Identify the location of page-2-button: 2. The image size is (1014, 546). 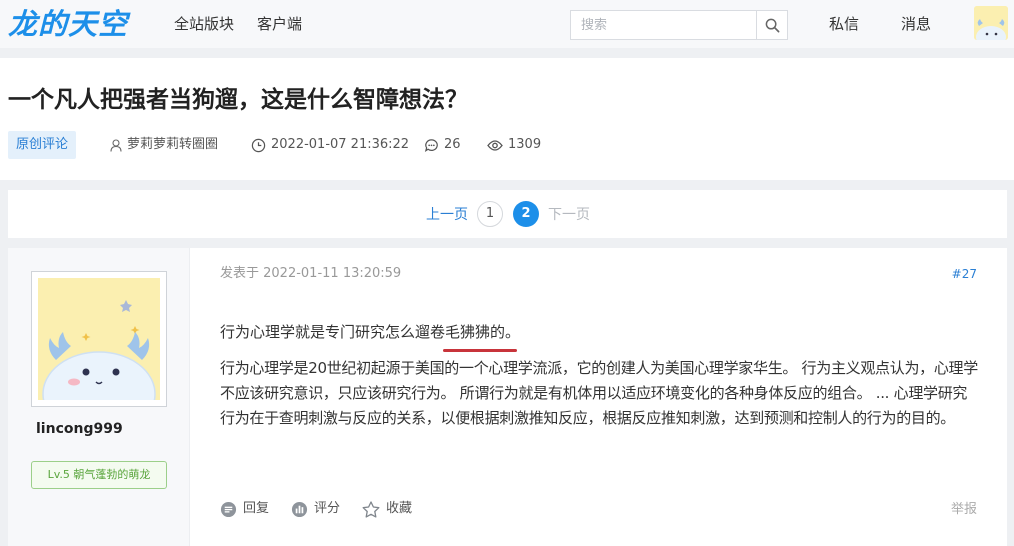
(526, 214).